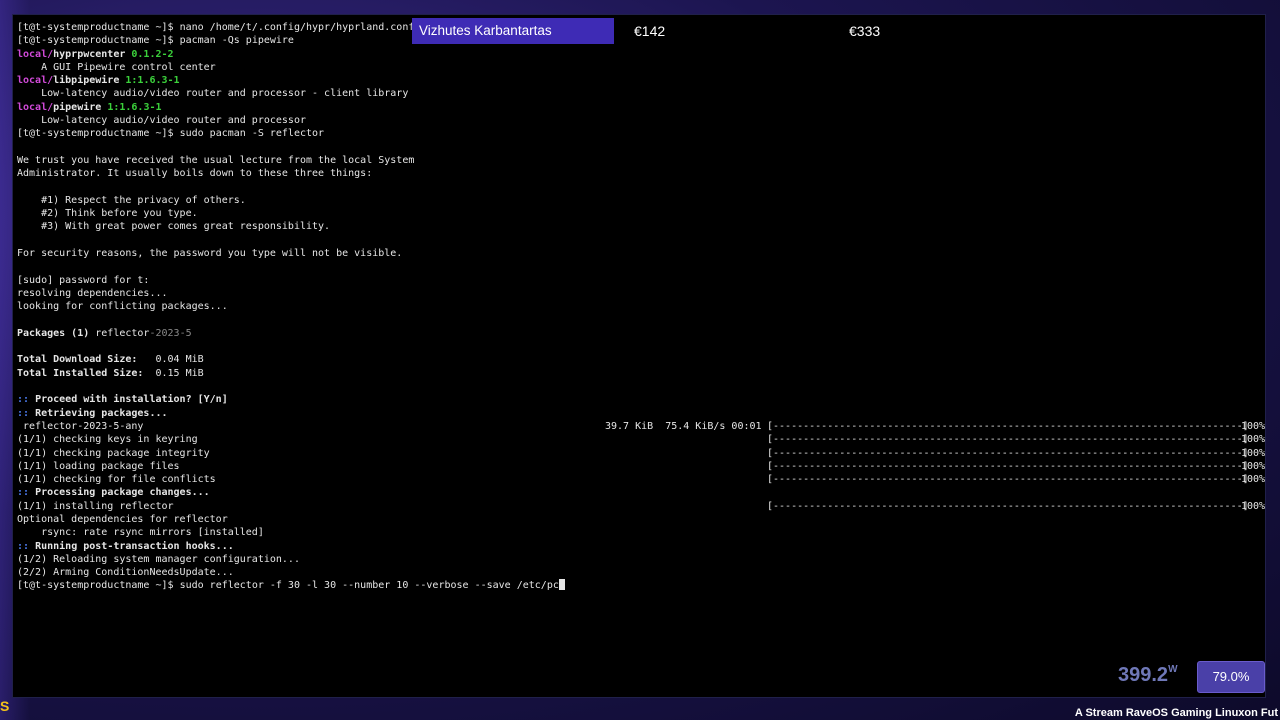  Describe the element at coordinates (131, 200) in the screenshot. I see `rule-line: #1) Respect the privacy of others.` at that location.